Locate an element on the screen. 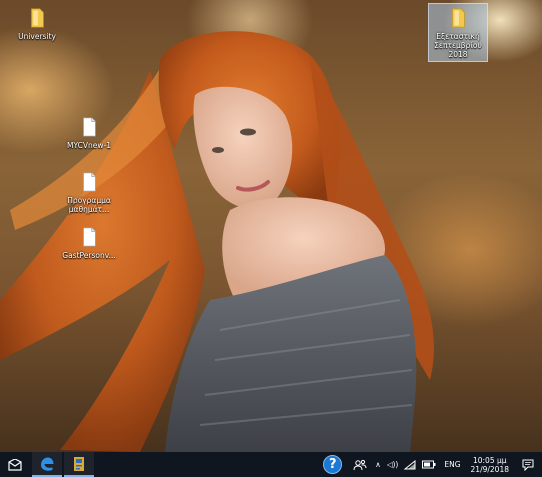 This screenshot has height=477, width=542. action-center-button is located at coordinates (528, 464).